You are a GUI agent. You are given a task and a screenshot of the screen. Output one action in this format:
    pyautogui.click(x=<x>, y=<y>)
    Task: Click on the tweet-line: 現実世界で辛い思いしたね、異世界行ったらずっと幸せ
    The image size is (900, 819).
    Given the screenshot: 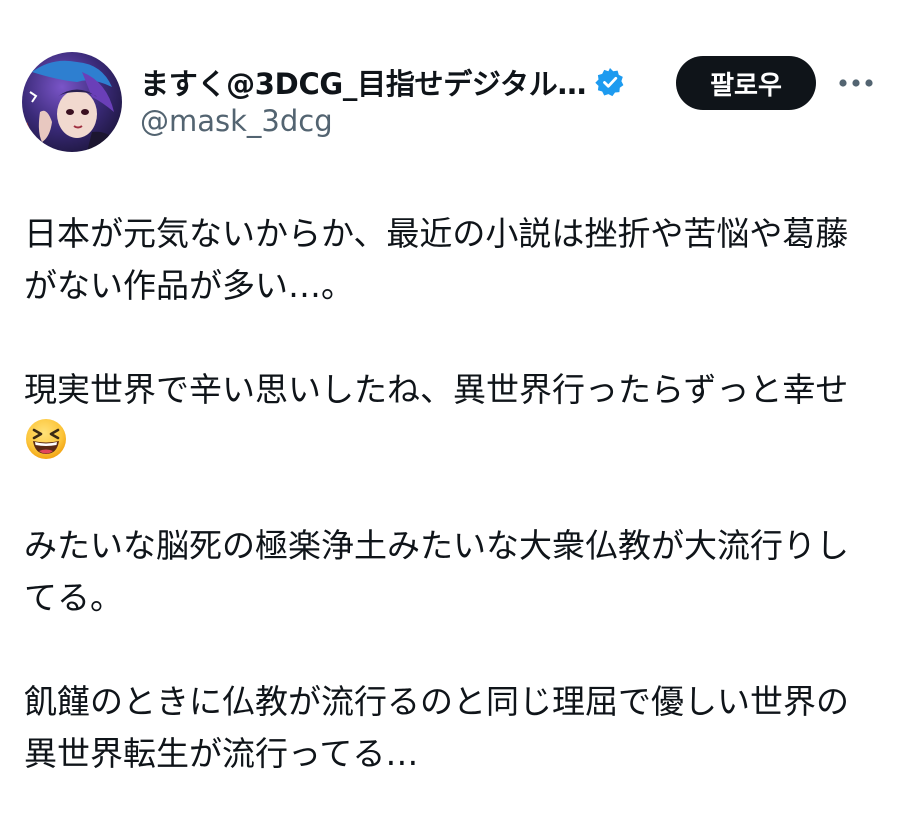 What is the action you would take?
    pyautogui.click(x=436, y=389)
    